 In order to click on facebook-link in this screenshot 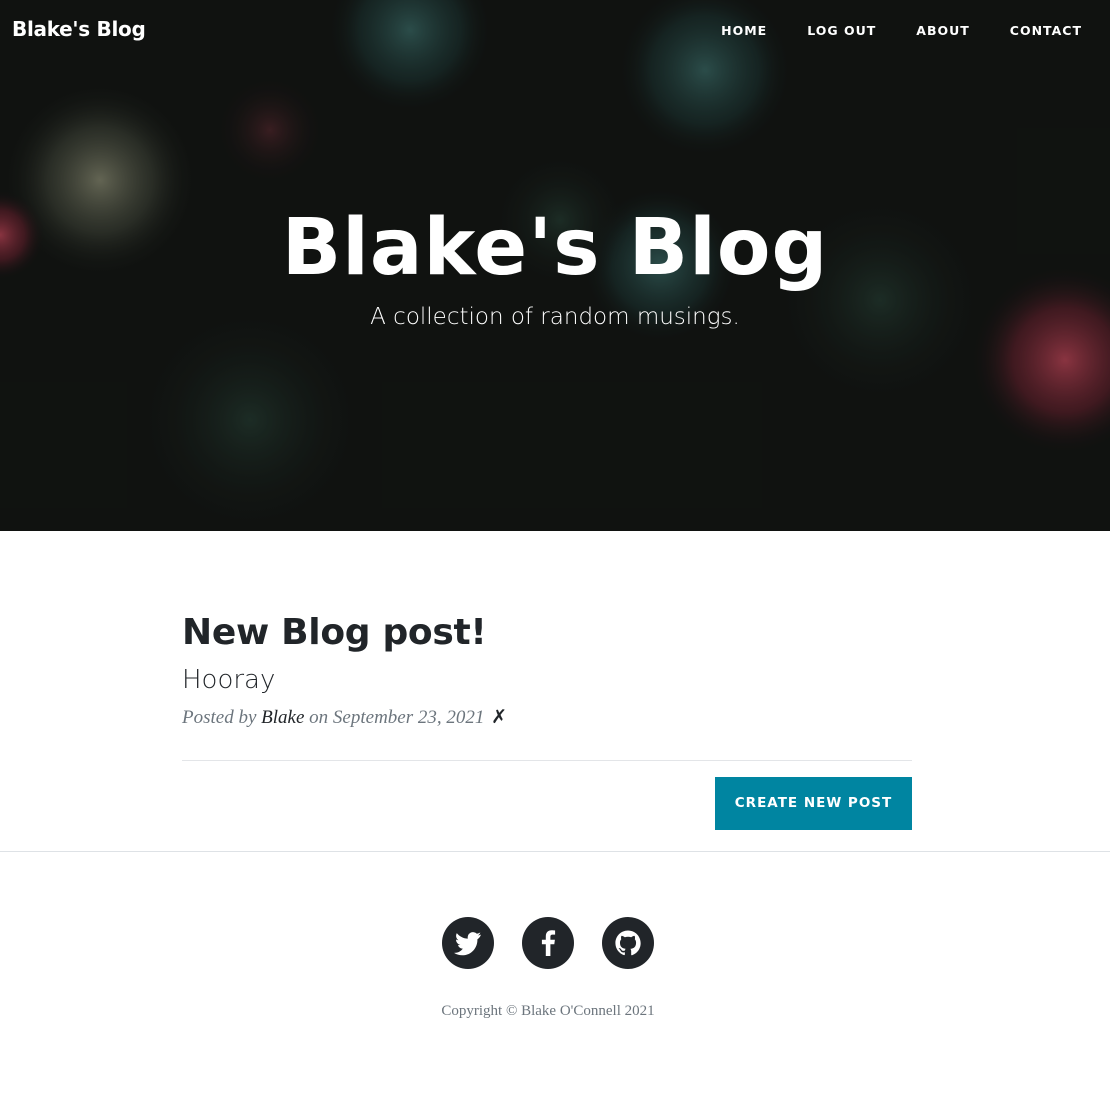, I will do `click(548, 943)`.